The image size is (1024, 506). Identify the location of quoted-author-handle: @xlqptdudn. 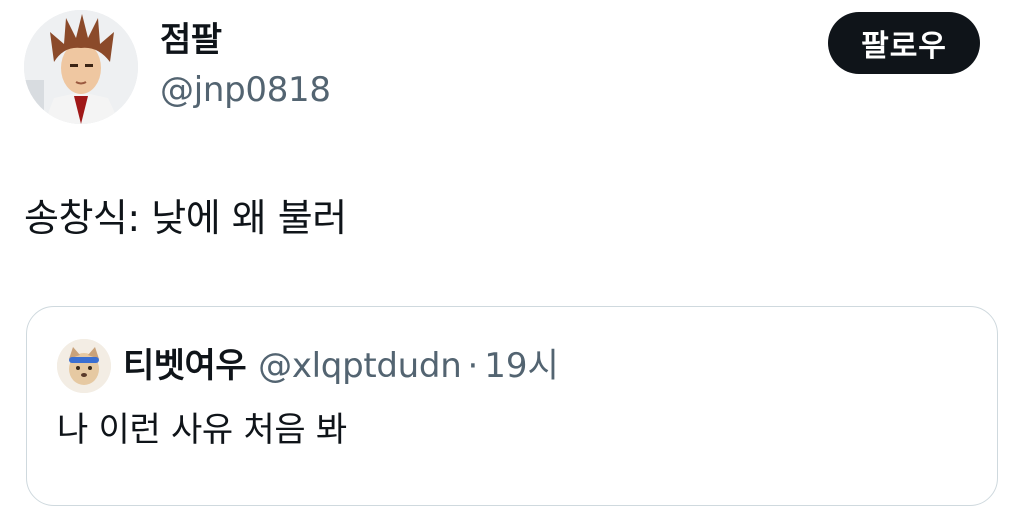
(360, 366).